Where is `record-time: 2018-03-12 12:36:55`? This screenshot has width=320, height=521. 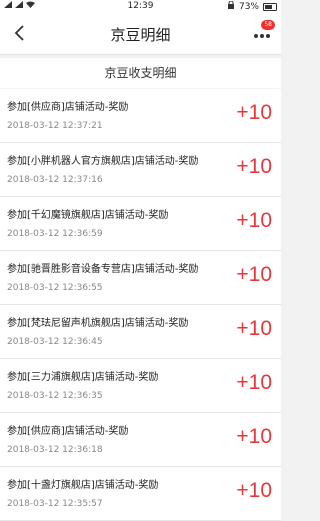
record-time: 2018-03-12 12:36:55 is located at coordinates (55, 288).